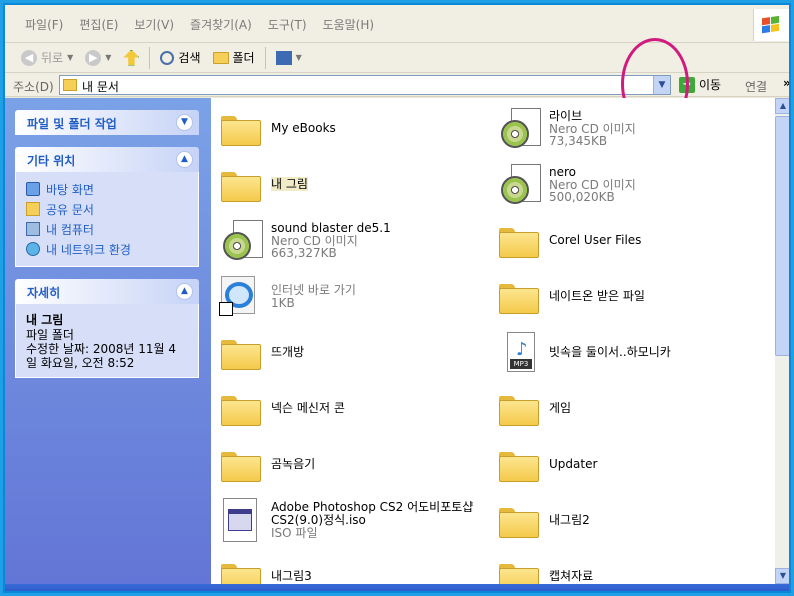 The height and width of the screenshot is (596, 794). I want to click on menu-edit: 편집(E), so click(98, 24).